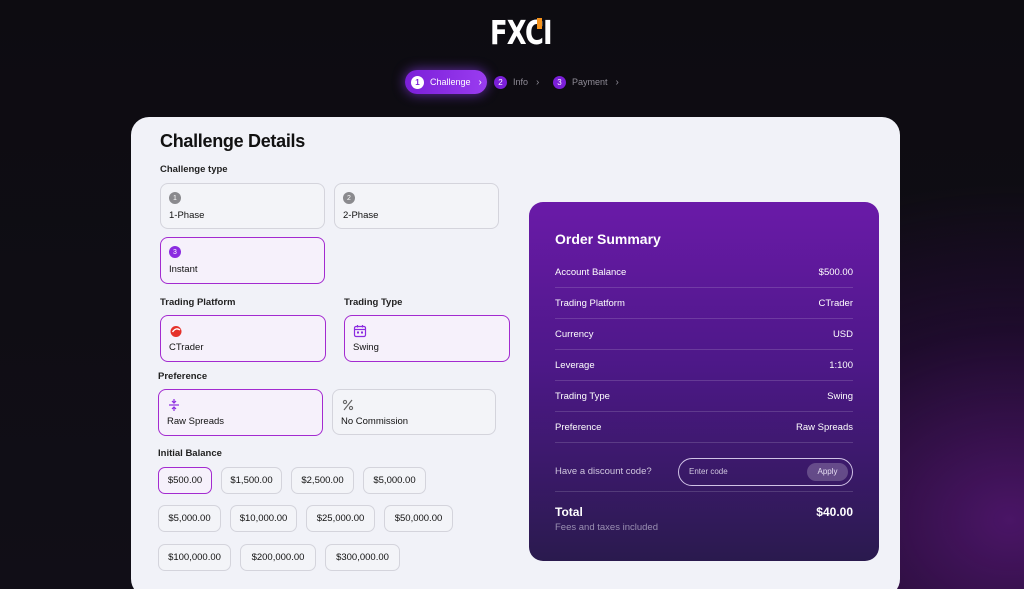  Describe the element at coordinates (591, 272) in the screenshot. I see `summary-row-label: Account Balance` at that location.